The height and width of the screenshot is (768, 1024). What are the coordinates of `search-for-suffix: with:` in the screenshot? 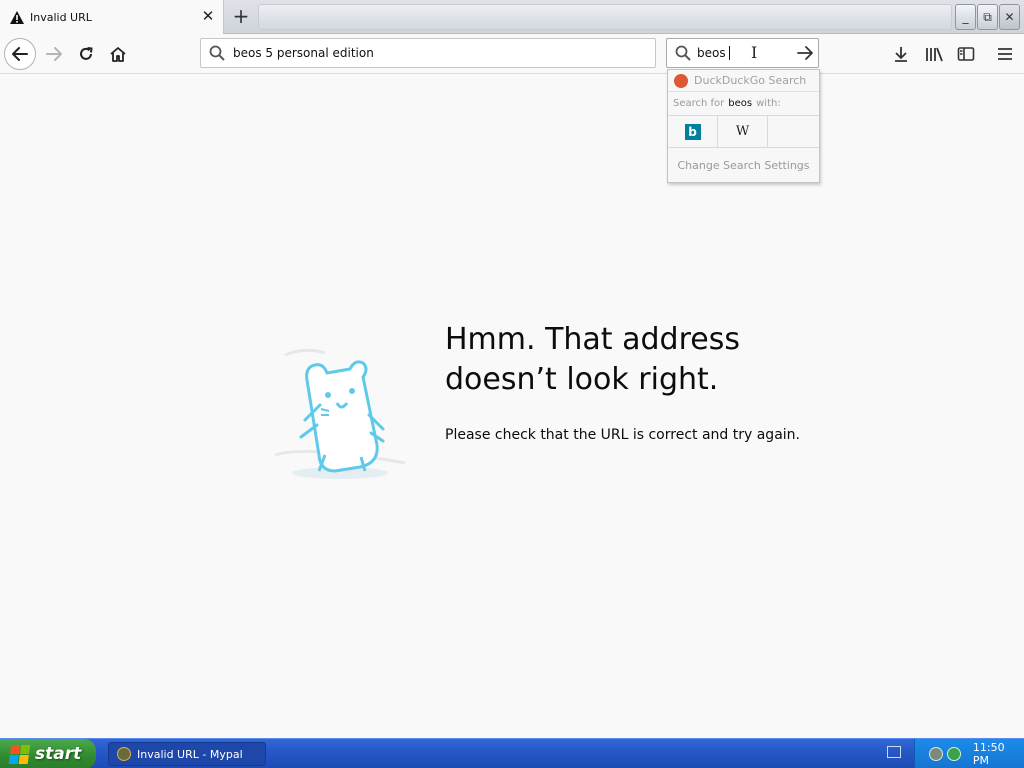 It's located at (768, 103).